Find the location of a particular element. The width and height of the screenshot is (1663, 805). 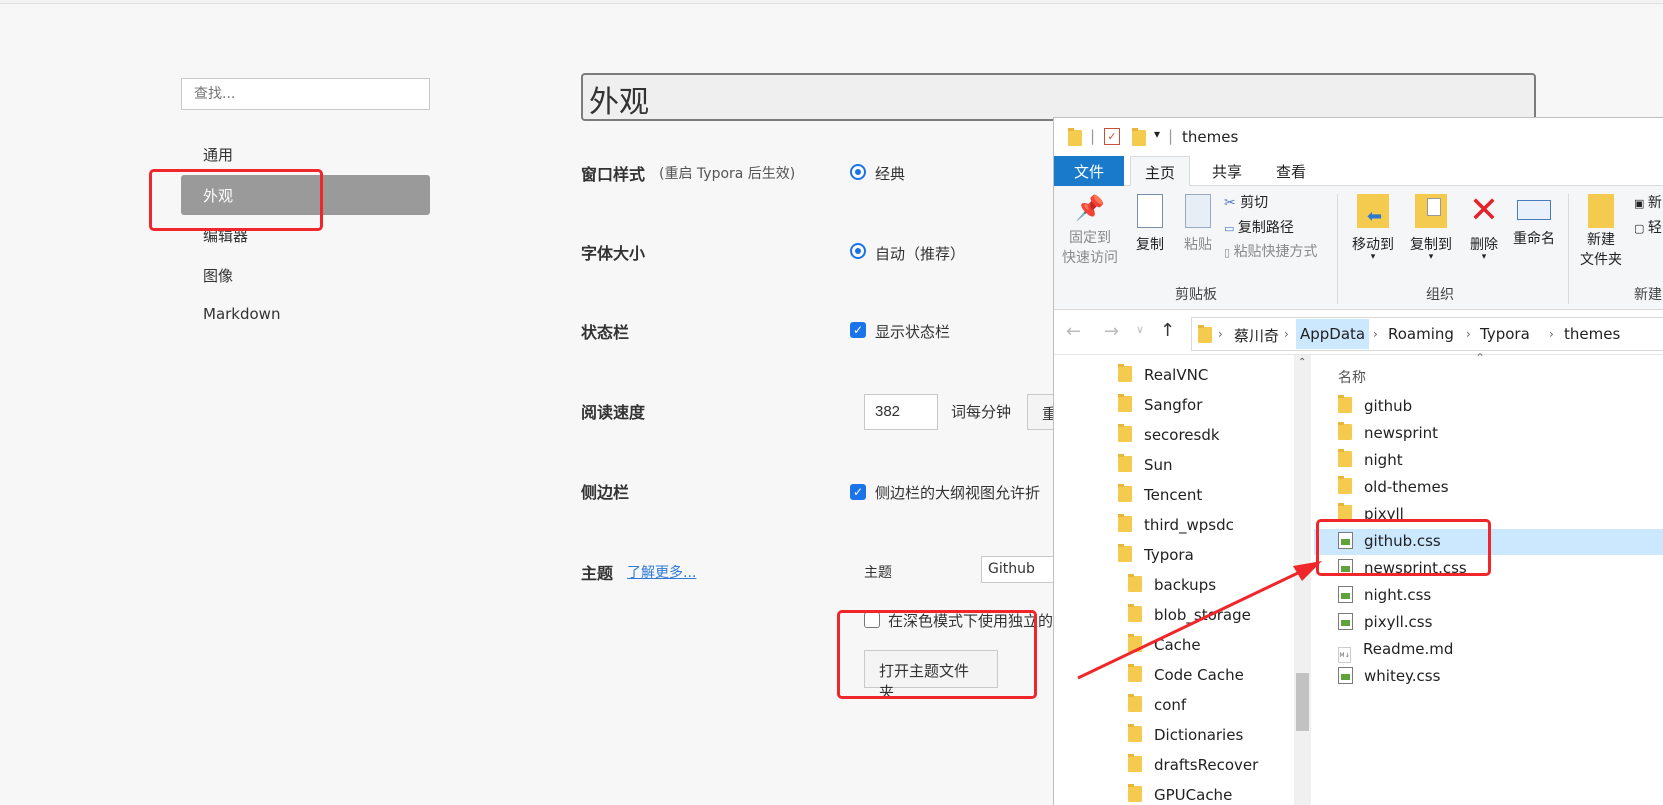

nav-folder: Typora is located at coordinates (1156, 554).